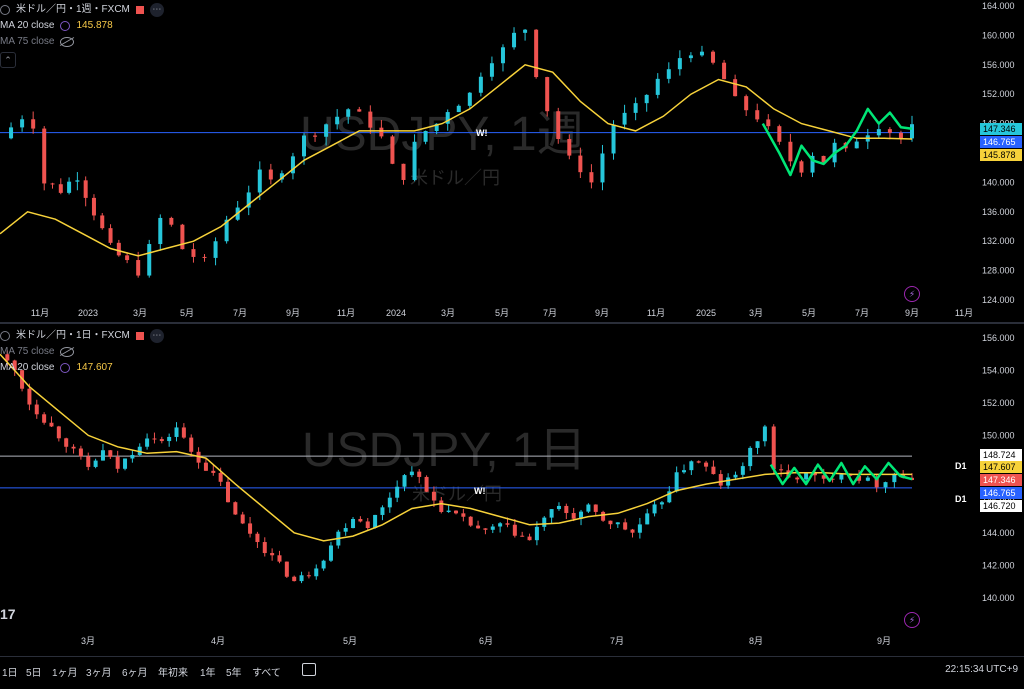  I want to click on daily-ma75-row: MA 75 close, so click(82, 352).